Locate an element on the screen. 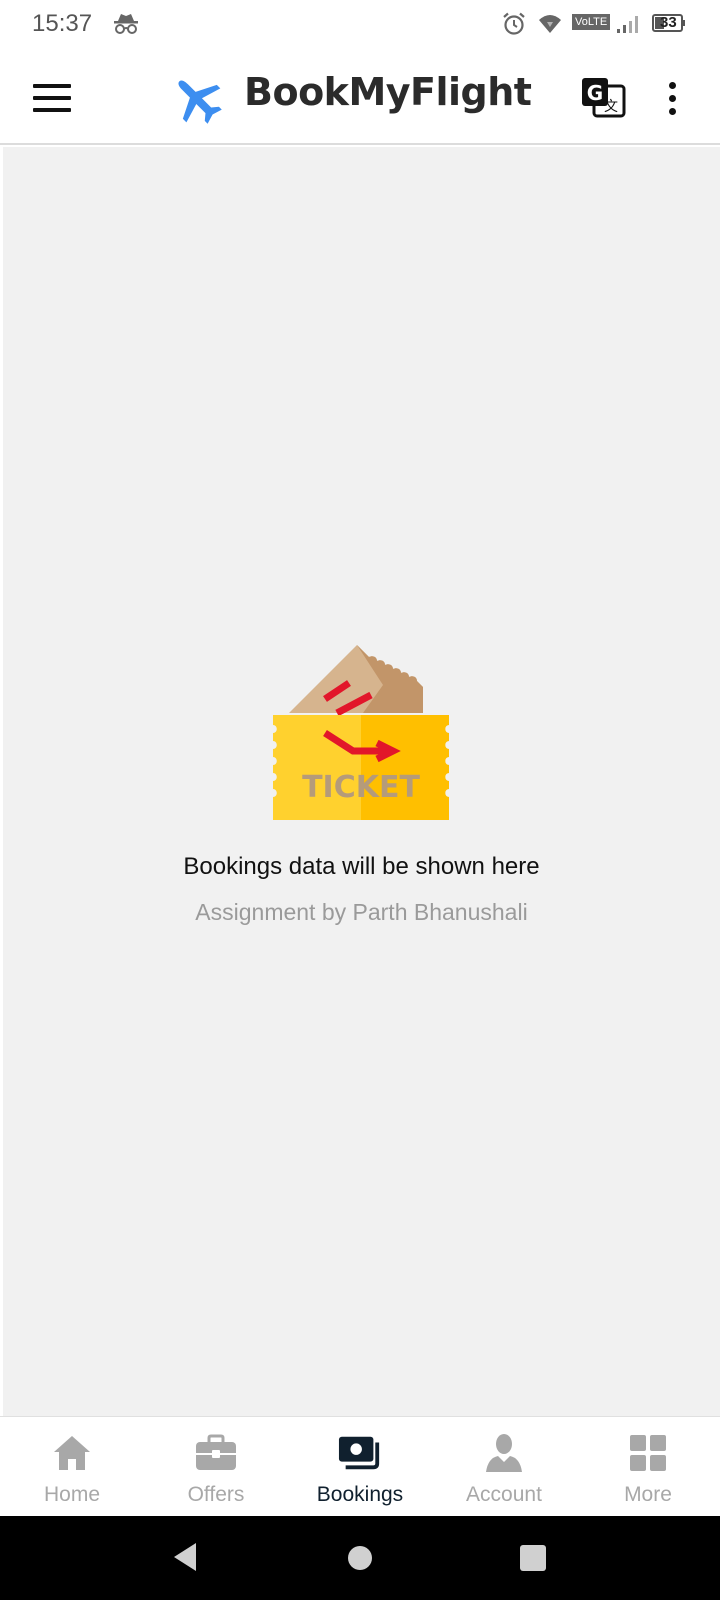 This screenshot has height=1600, width=720. volte-badge: VoLTE is located at coordinates (591, 22).